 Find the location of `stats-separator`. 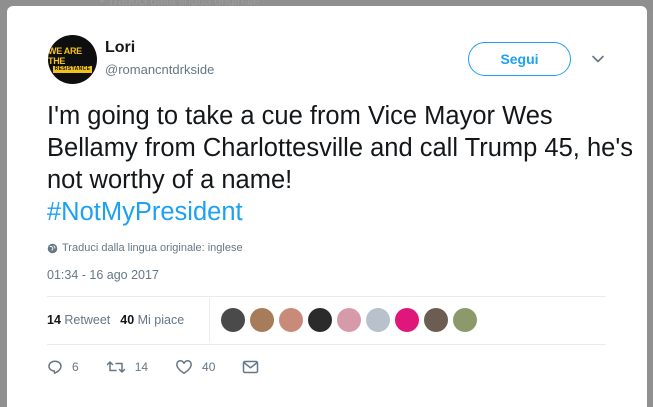

stats-separator is located at coordinates (209, 320).